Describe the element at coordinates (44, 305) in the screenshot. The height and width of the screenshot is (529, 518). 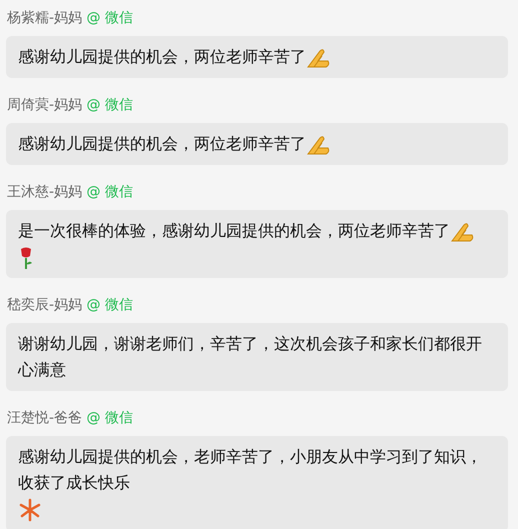
I see `sender-name: 嵇奕辰-妈妈` at that location.